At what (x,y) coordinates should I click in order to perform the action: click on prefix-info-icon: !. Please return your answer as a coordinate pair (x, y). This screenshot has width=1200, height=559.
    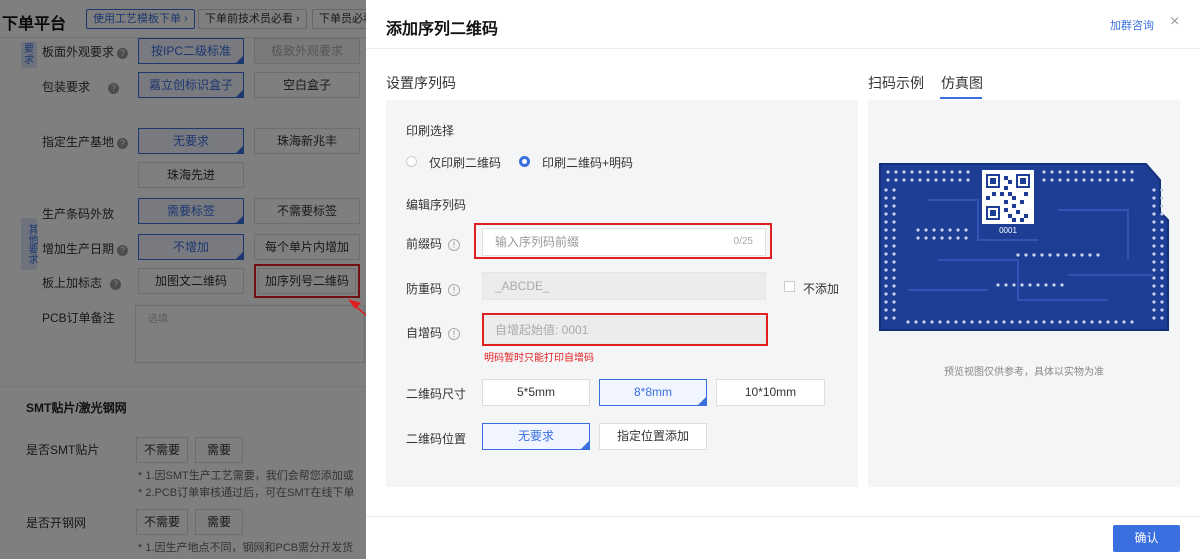
    Looking at the image, I should click on (454, 245).